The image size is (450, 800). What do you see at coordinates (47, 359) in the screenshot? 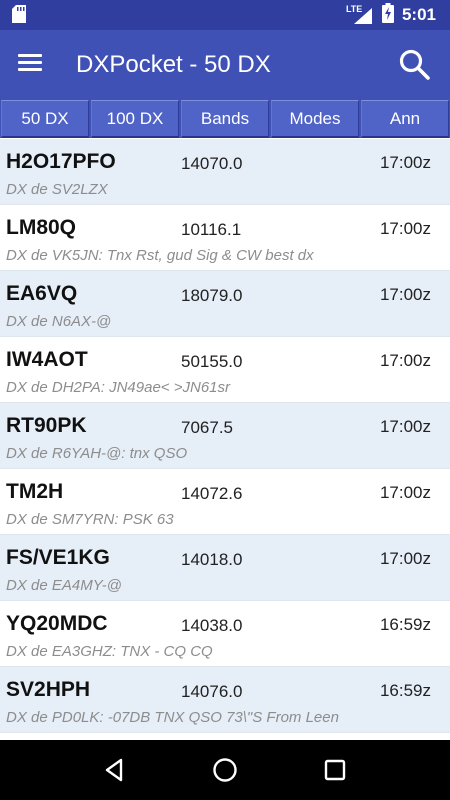
I see `spot-callsign: IW4AOT` at bounding box center [47, 359].